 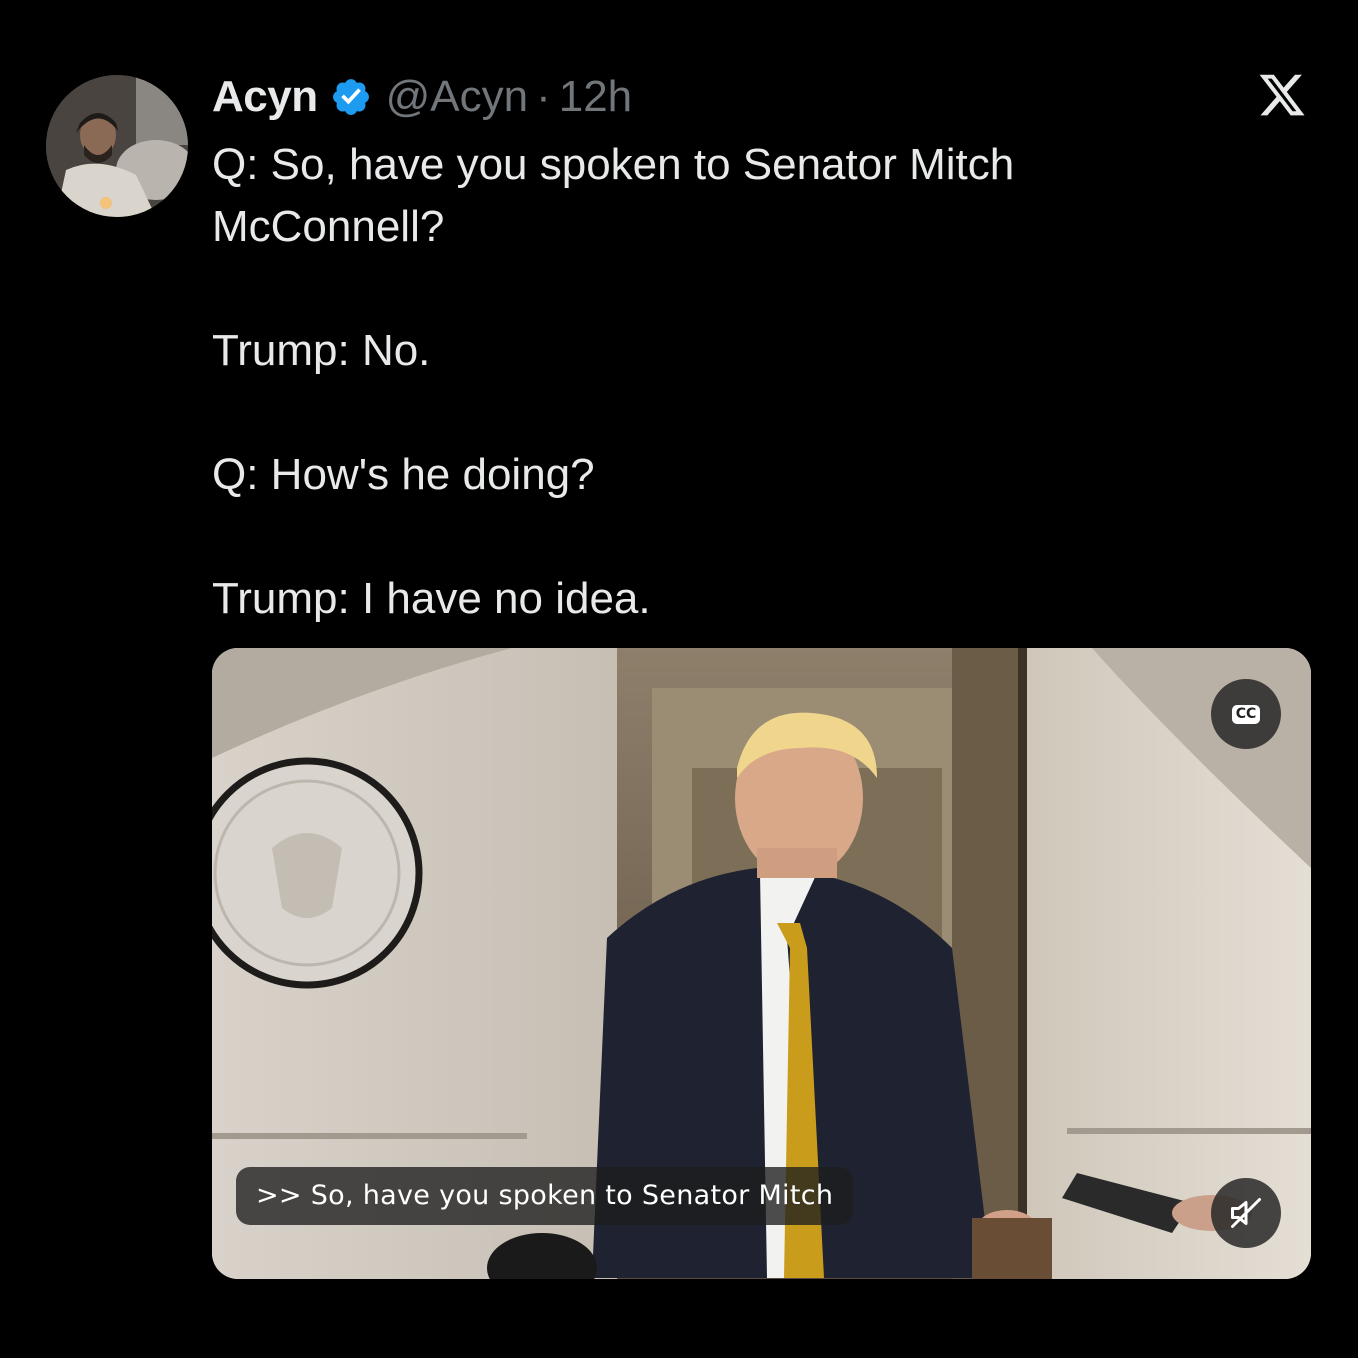 I want to click on tweet-header: Acyn @Acyn · 12h, so click(x=422, y=97).